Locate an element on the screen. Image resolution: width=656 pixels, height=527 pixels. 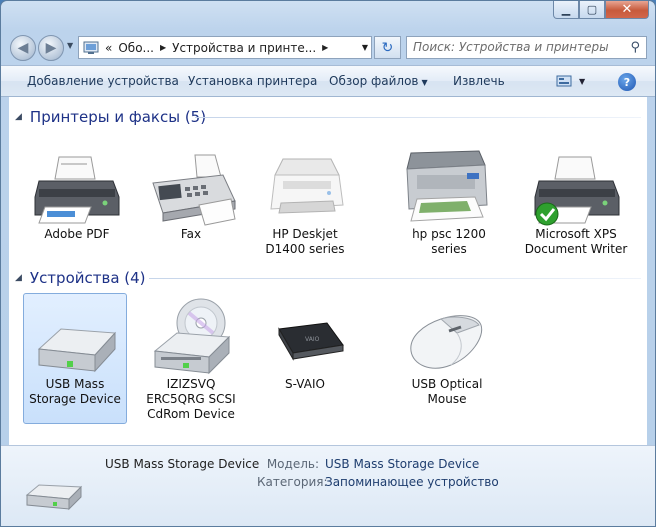
device-item-fax: Fax is located at coordinates (191, 197).